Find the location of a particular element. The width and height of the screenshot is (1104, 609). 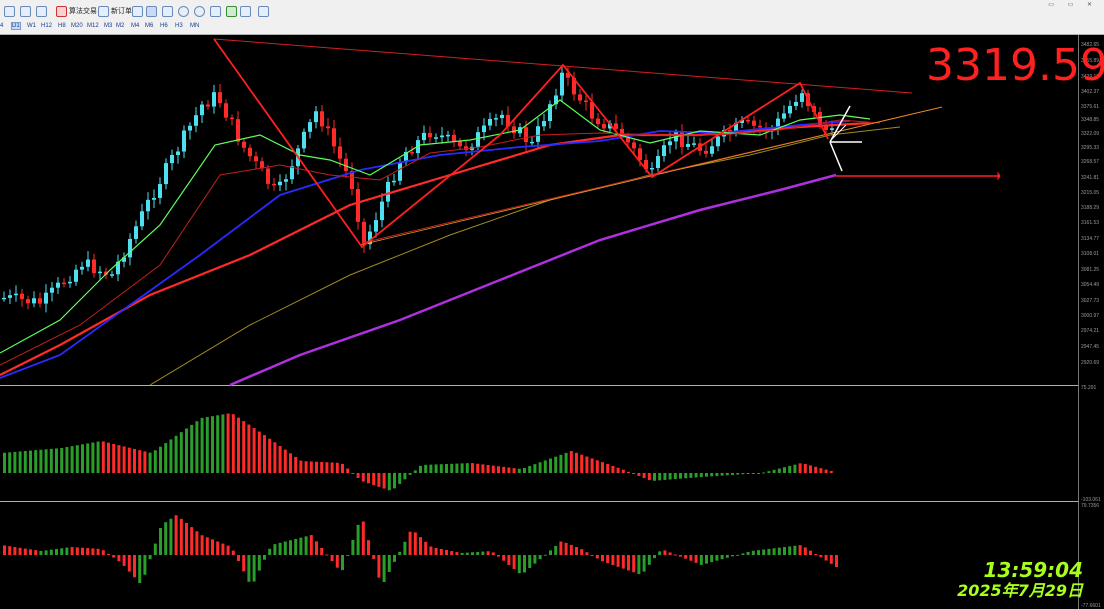

price-tick: 2974.21 is located at coordinates (1090, 331).